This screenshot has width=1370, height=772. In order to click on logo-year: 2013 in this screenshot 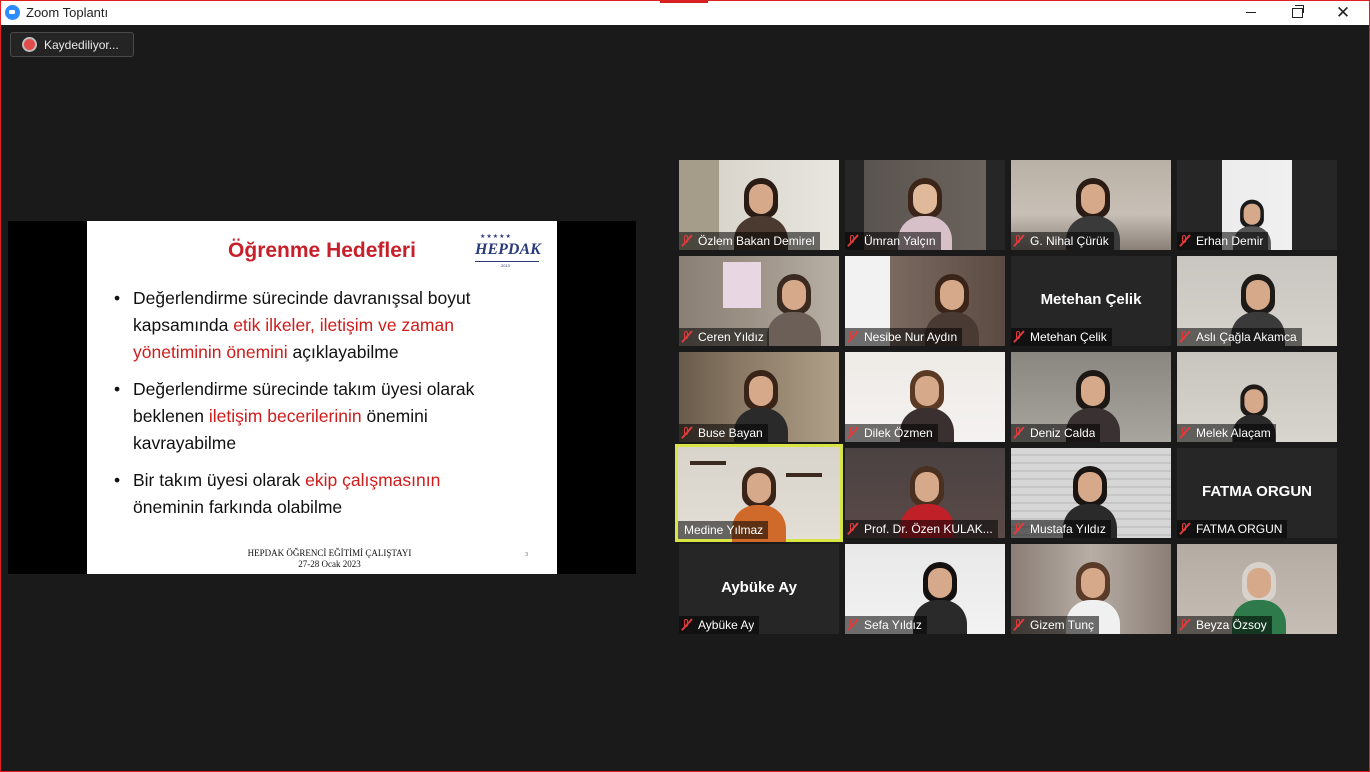, I will do `click(505, 265)`.